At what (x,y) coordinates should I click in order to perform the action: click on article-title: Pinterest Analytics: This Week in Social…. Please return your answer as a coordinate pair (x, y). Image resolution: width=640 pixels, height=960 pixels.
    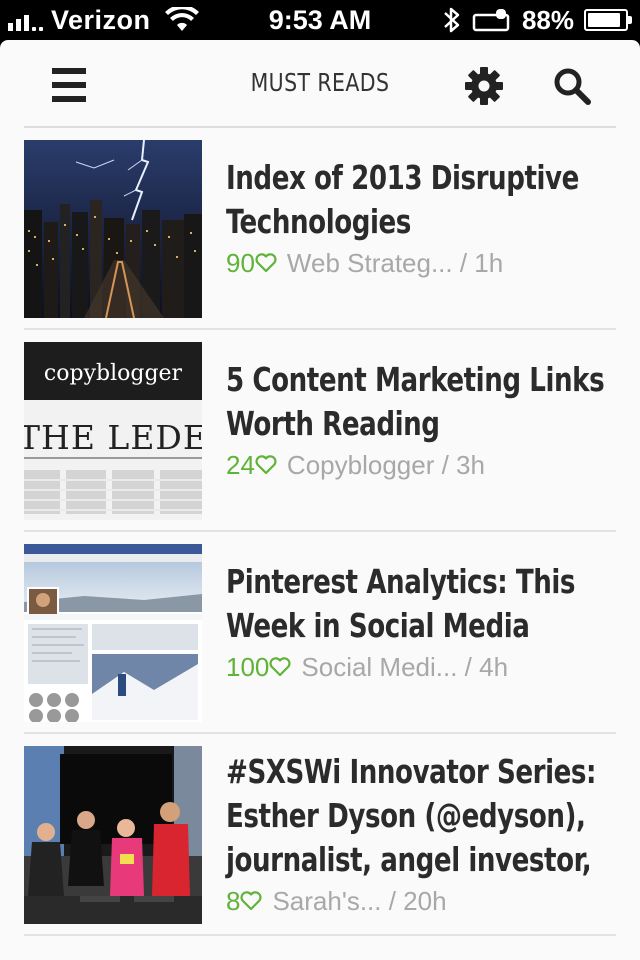
    Looking at the image, I should click on (419, 604).